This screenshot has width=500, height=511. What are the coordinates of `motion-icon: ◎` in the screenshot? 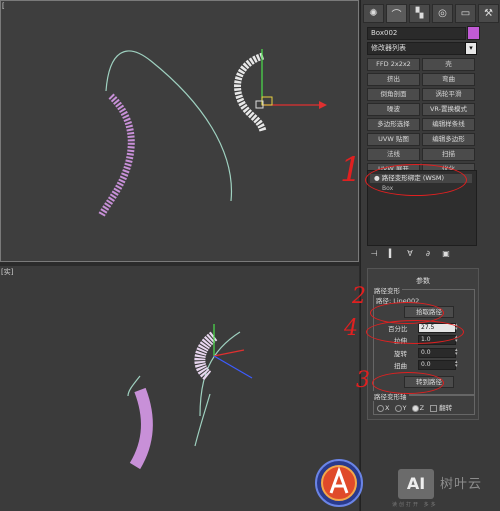 It's located at (442, 13).